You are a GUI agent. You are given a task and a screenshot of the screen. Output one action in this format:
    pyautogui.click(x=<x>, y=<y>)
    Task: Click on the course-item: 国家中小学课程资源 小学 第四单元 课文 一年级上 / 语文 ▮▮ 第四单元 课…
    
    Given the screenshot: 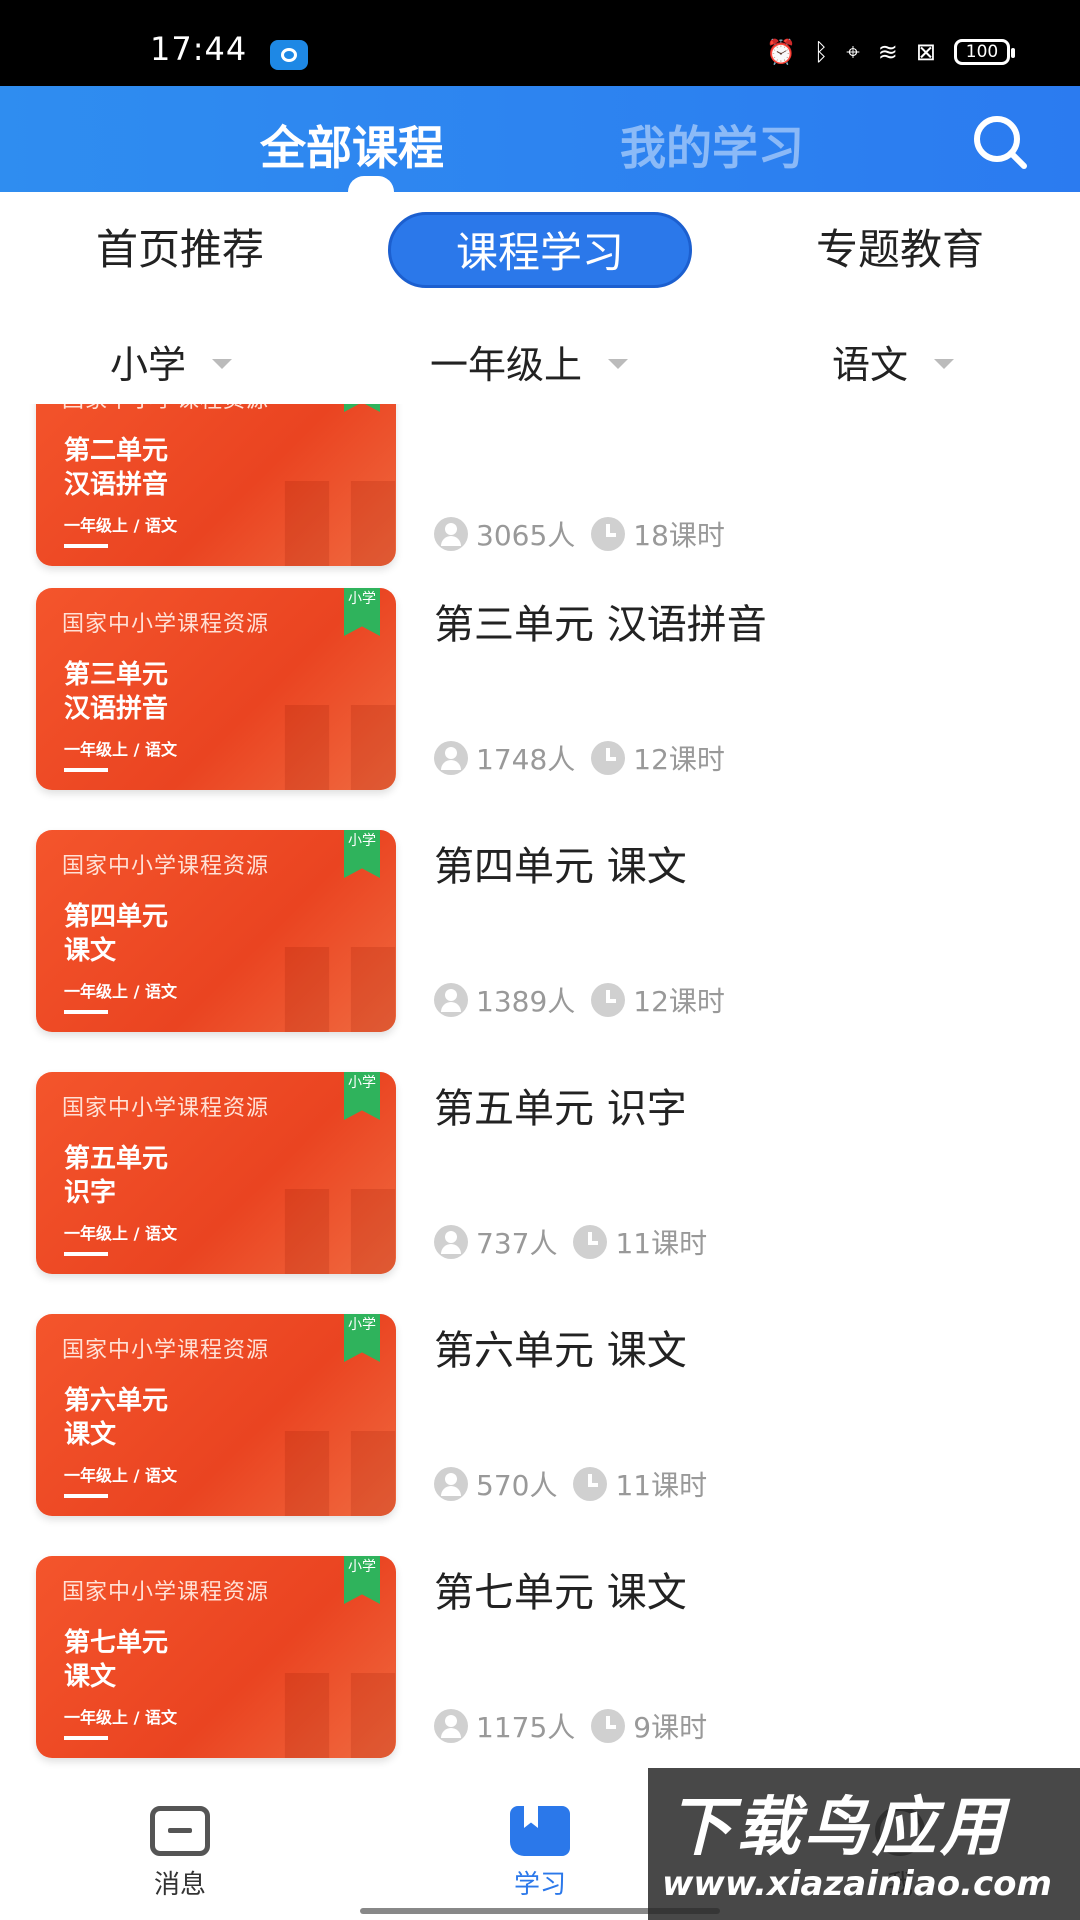 What is the action you would take?
    pyautogui.click(x=540, y=933)
    